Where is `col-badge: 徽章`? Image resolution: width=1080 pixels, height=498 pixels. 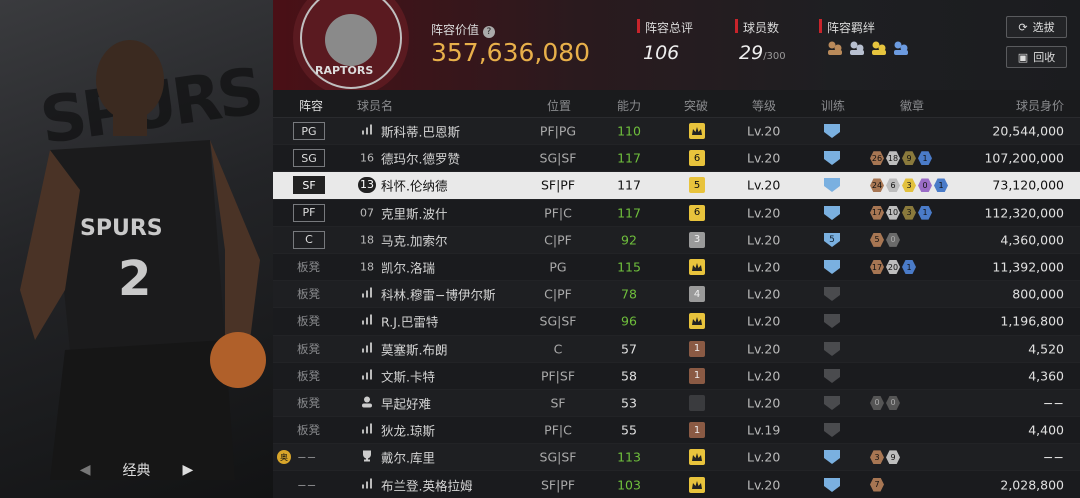
col-badge: 徽章 is located at coordinates (912, 105).